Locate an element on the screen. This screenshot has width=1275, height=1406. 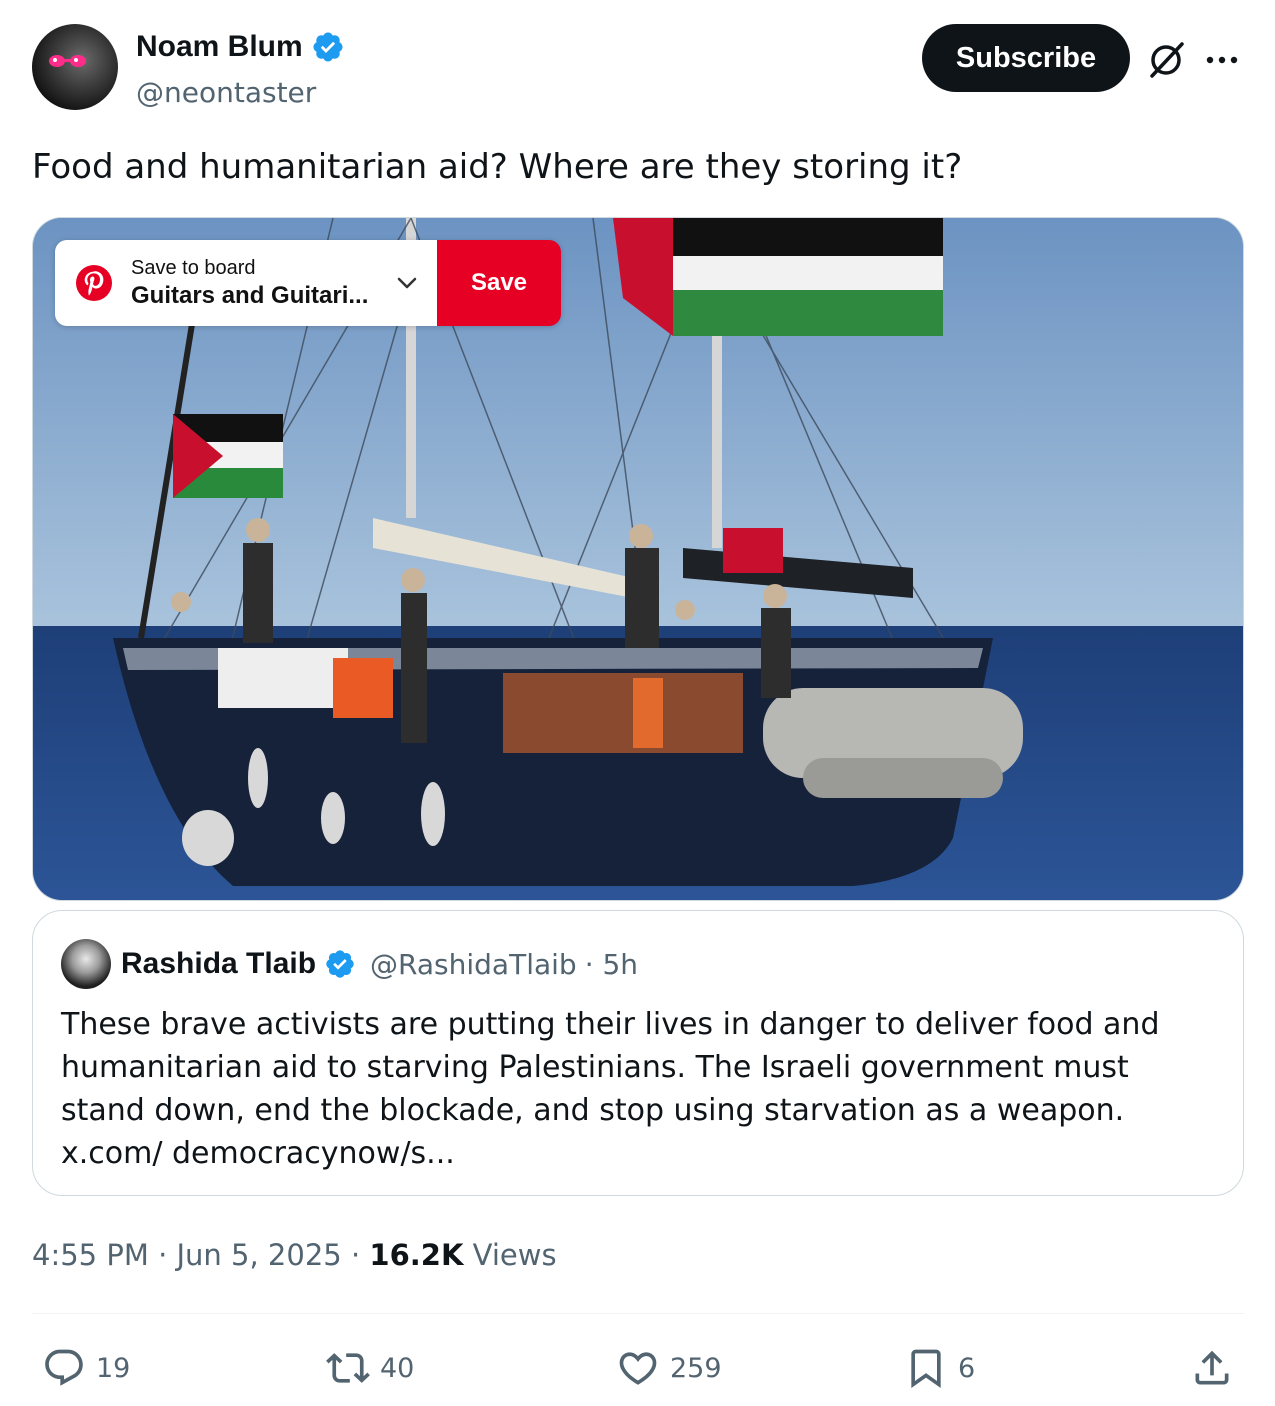
author-handle: @neontaster is located at coordinates (226, 92).